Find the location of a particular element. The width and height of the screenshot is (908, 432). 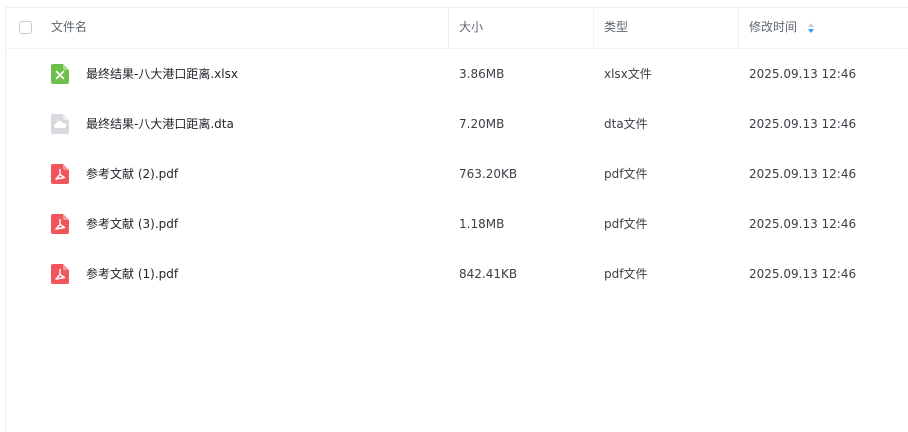

file-name: 最终结果-八大港口距离.dta is located at coordinates (160, 124).